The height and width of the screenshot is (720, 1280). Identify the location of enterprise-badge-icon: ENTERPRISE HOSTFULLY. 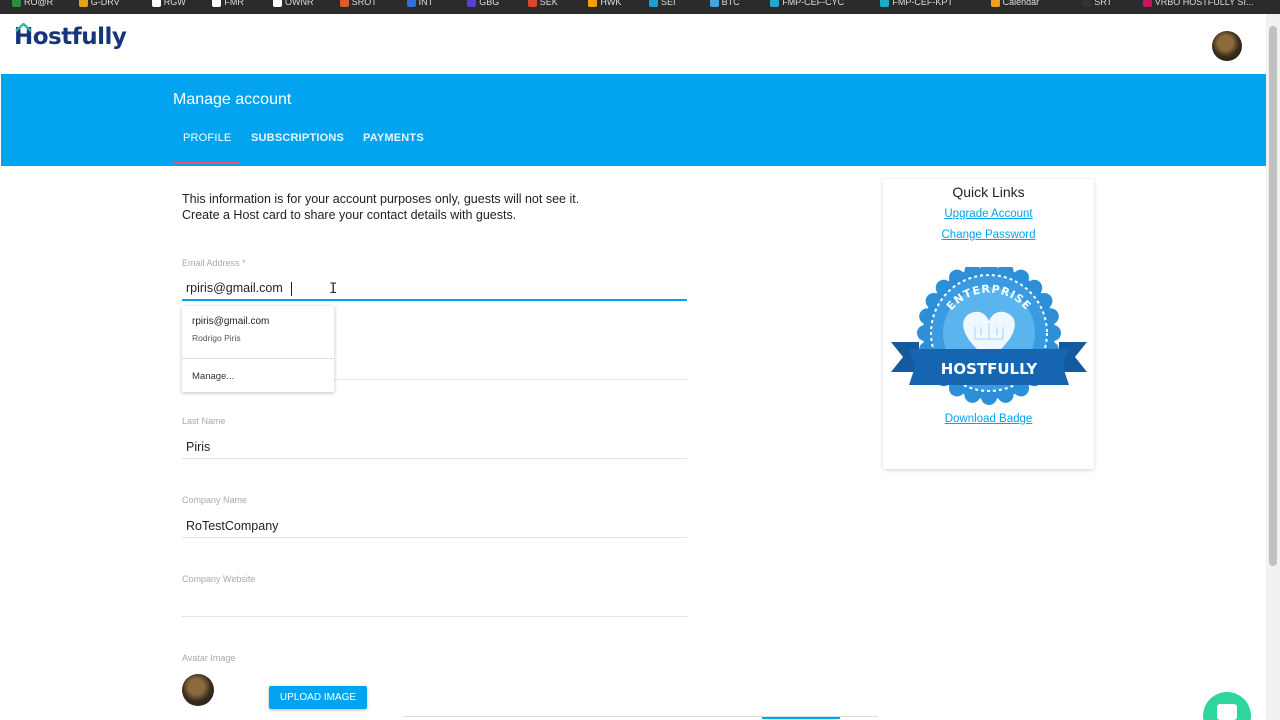
(989, 336).